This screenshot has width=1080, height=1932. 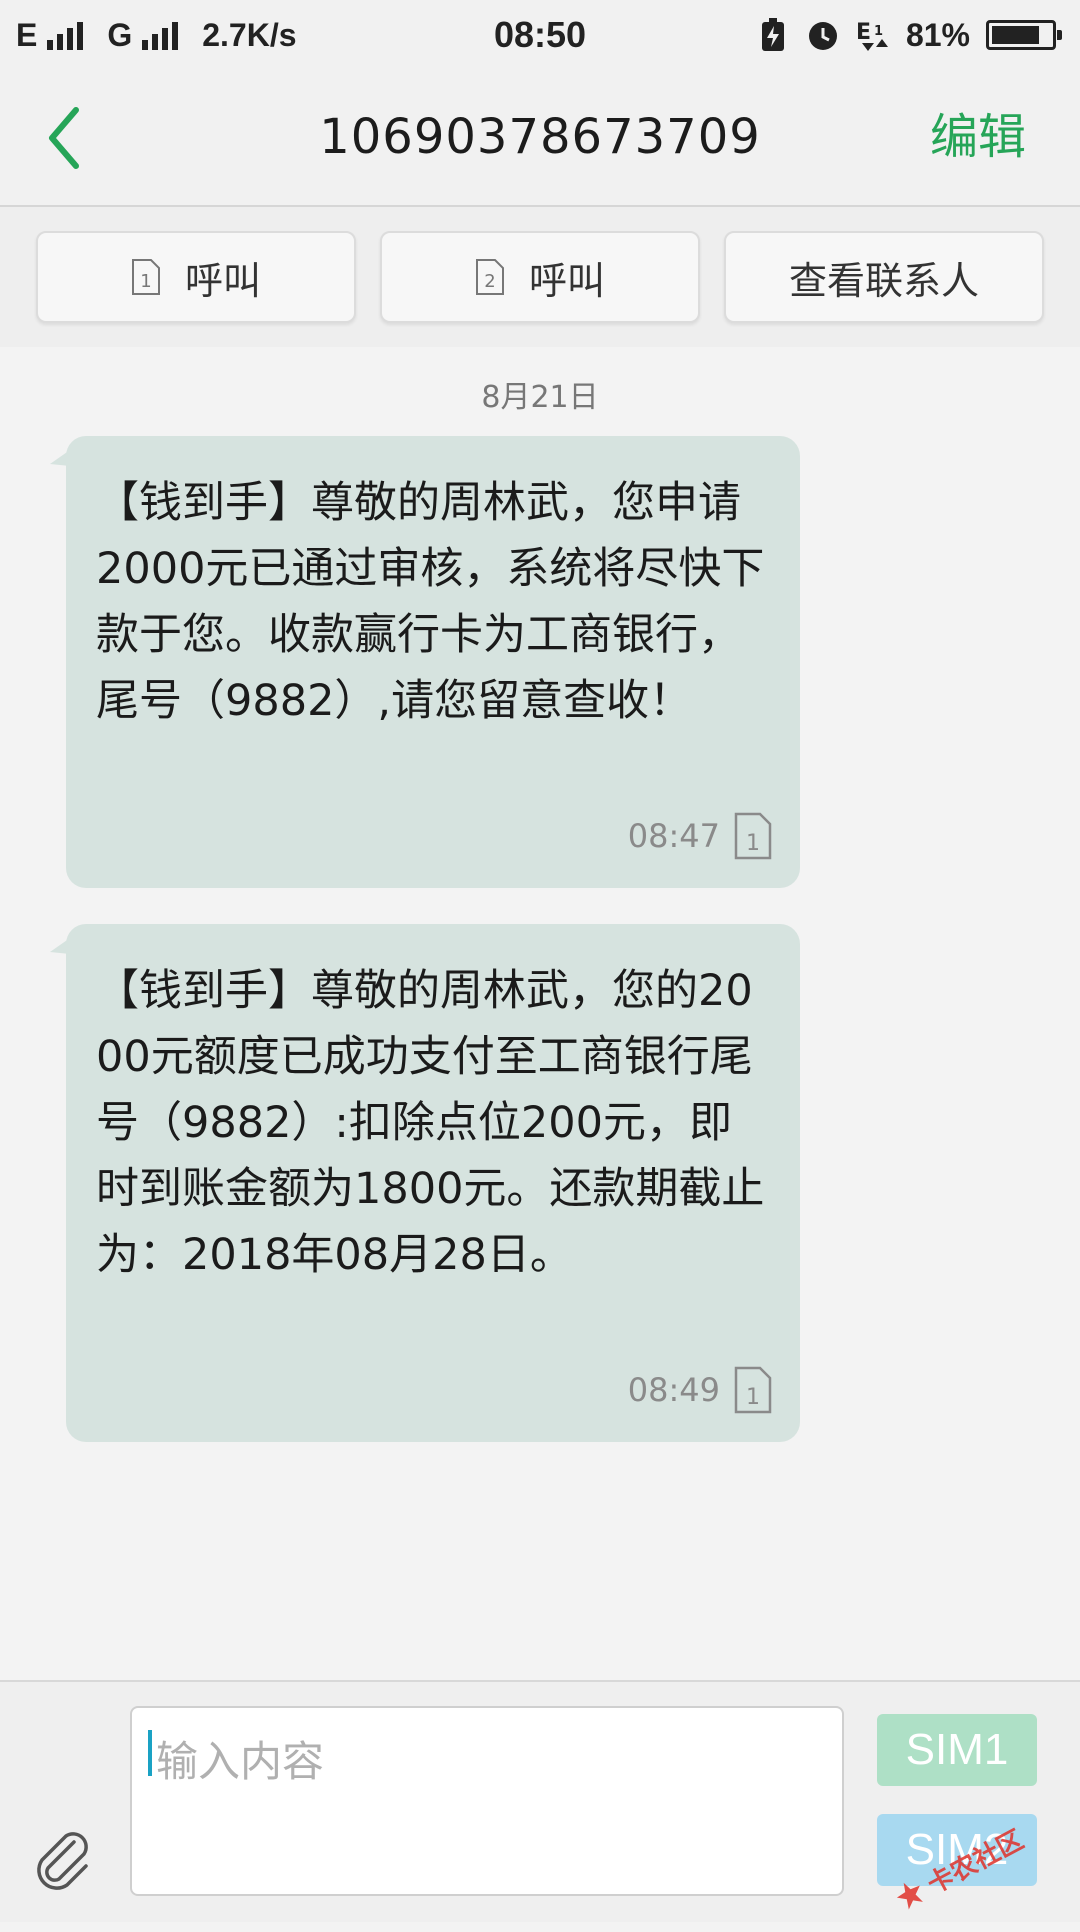 What do you see at coordinates (64, 1860) in the screenshot?
I see `paperclip-icon` at bounding box center [64, 1860].